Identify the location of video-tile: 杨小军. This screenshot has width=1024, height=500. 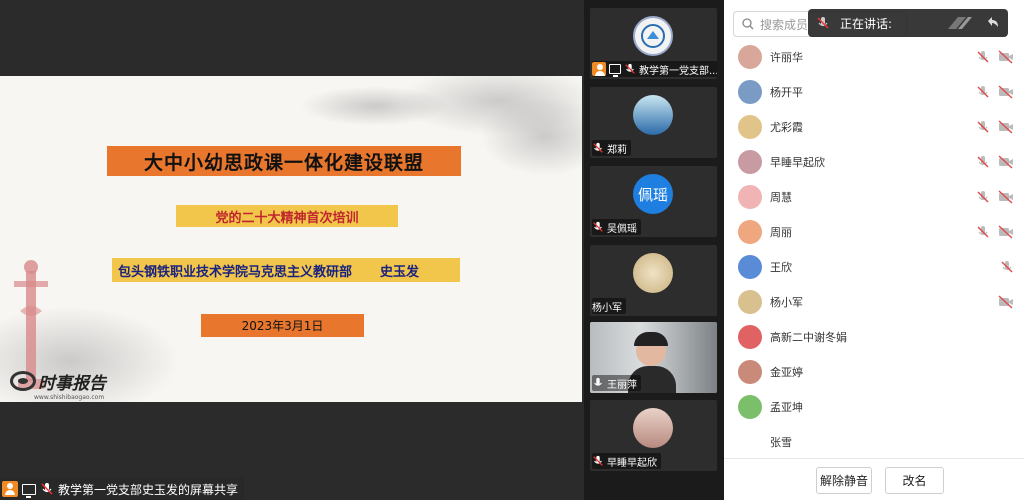
(653, 280).